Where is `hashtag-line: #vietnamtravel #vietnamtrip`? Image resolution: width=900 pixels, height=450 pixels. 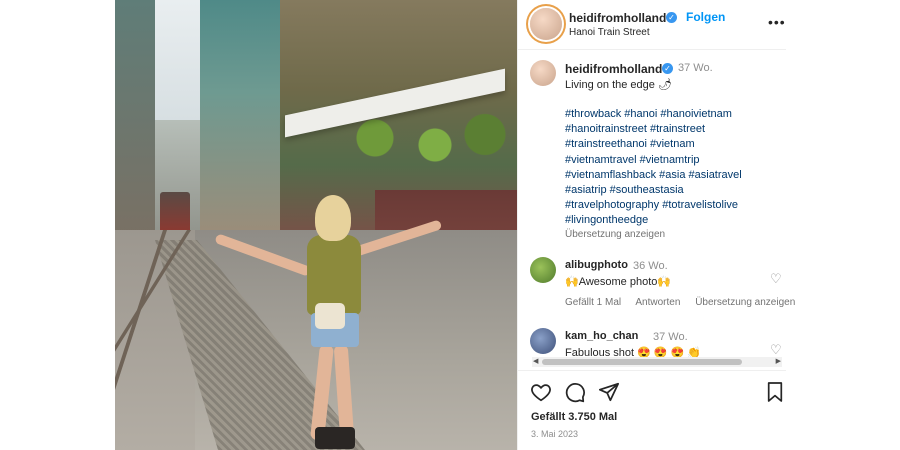
hashtag-line: #vietnamtravel #vietnamtrip is located at coordinates (680, 160).